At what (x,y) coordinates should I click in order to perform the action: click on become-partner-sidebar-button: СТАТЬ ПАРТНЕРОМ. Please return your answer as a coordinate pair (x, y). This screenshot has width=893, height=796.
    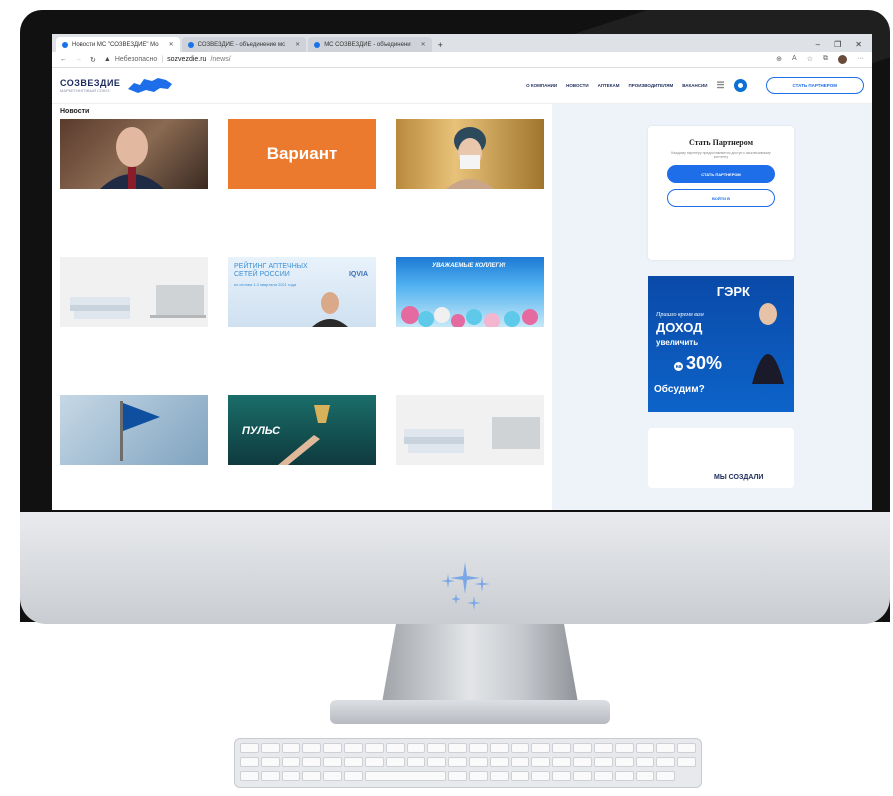
    Looking at the image, I should click on (721, 174).